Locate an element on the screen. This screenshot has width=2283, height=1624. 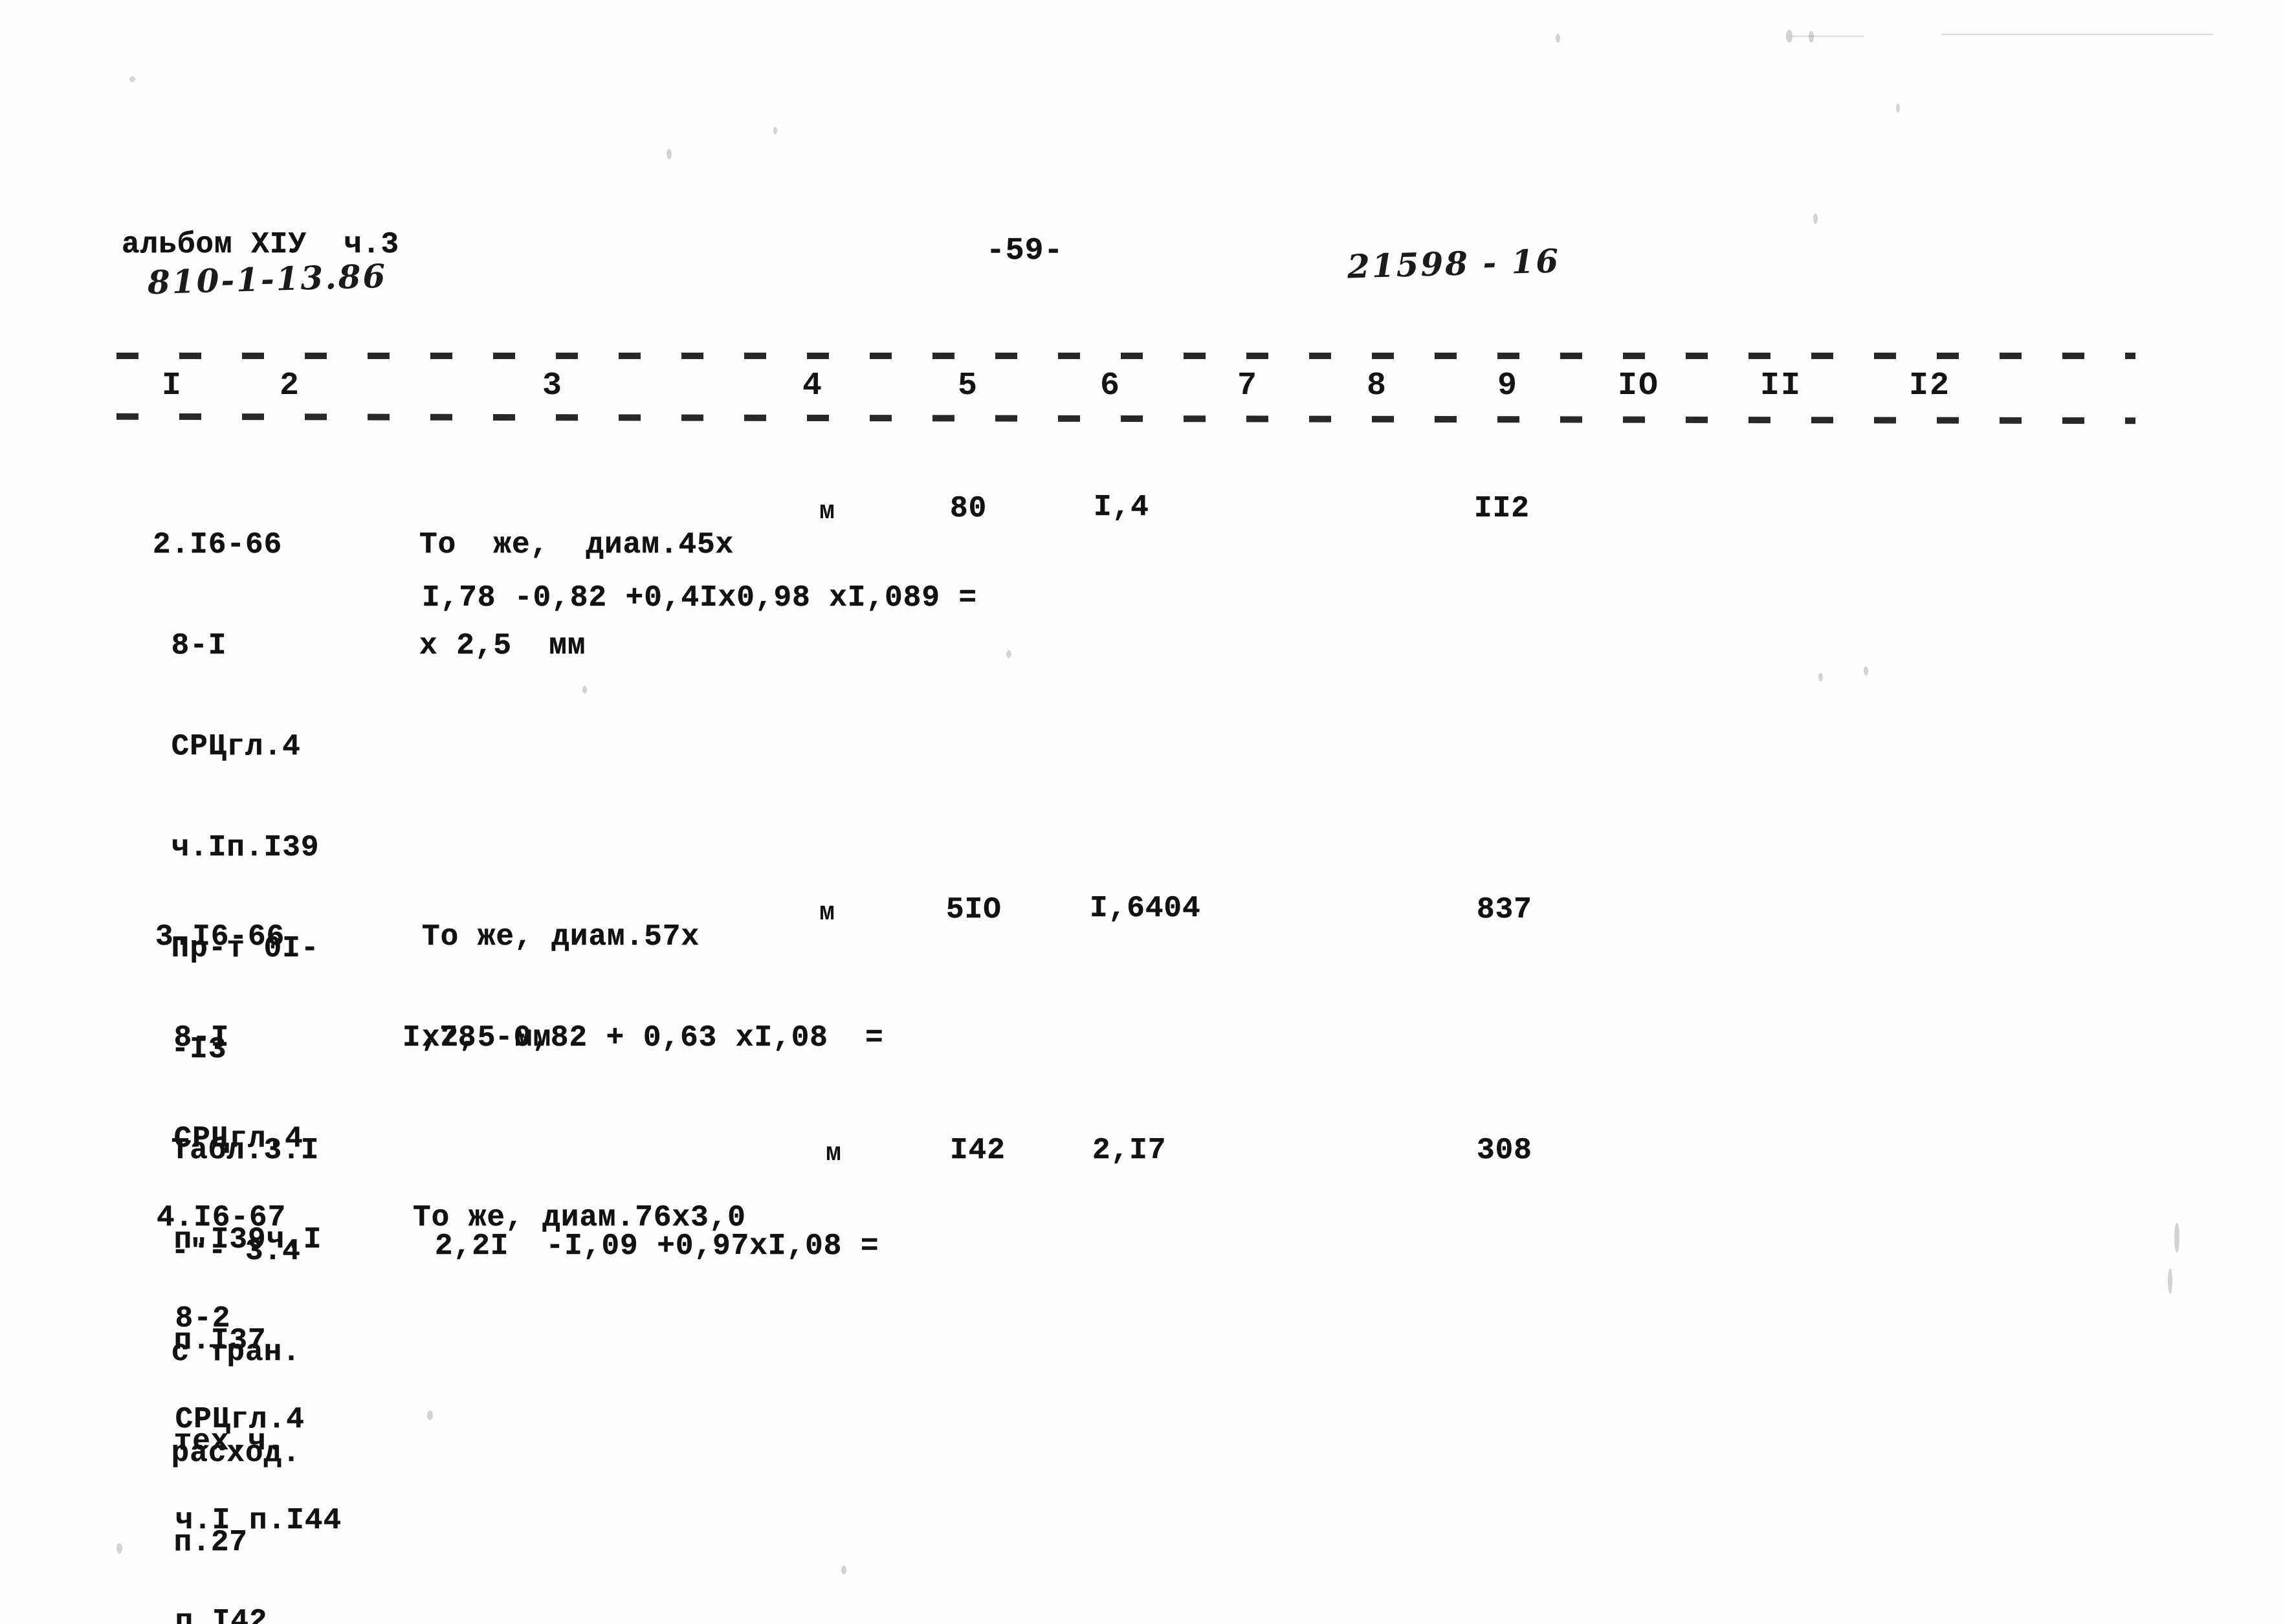
row-2-ref-line: СРЦгл.4 is located at coordinates (227, 747).